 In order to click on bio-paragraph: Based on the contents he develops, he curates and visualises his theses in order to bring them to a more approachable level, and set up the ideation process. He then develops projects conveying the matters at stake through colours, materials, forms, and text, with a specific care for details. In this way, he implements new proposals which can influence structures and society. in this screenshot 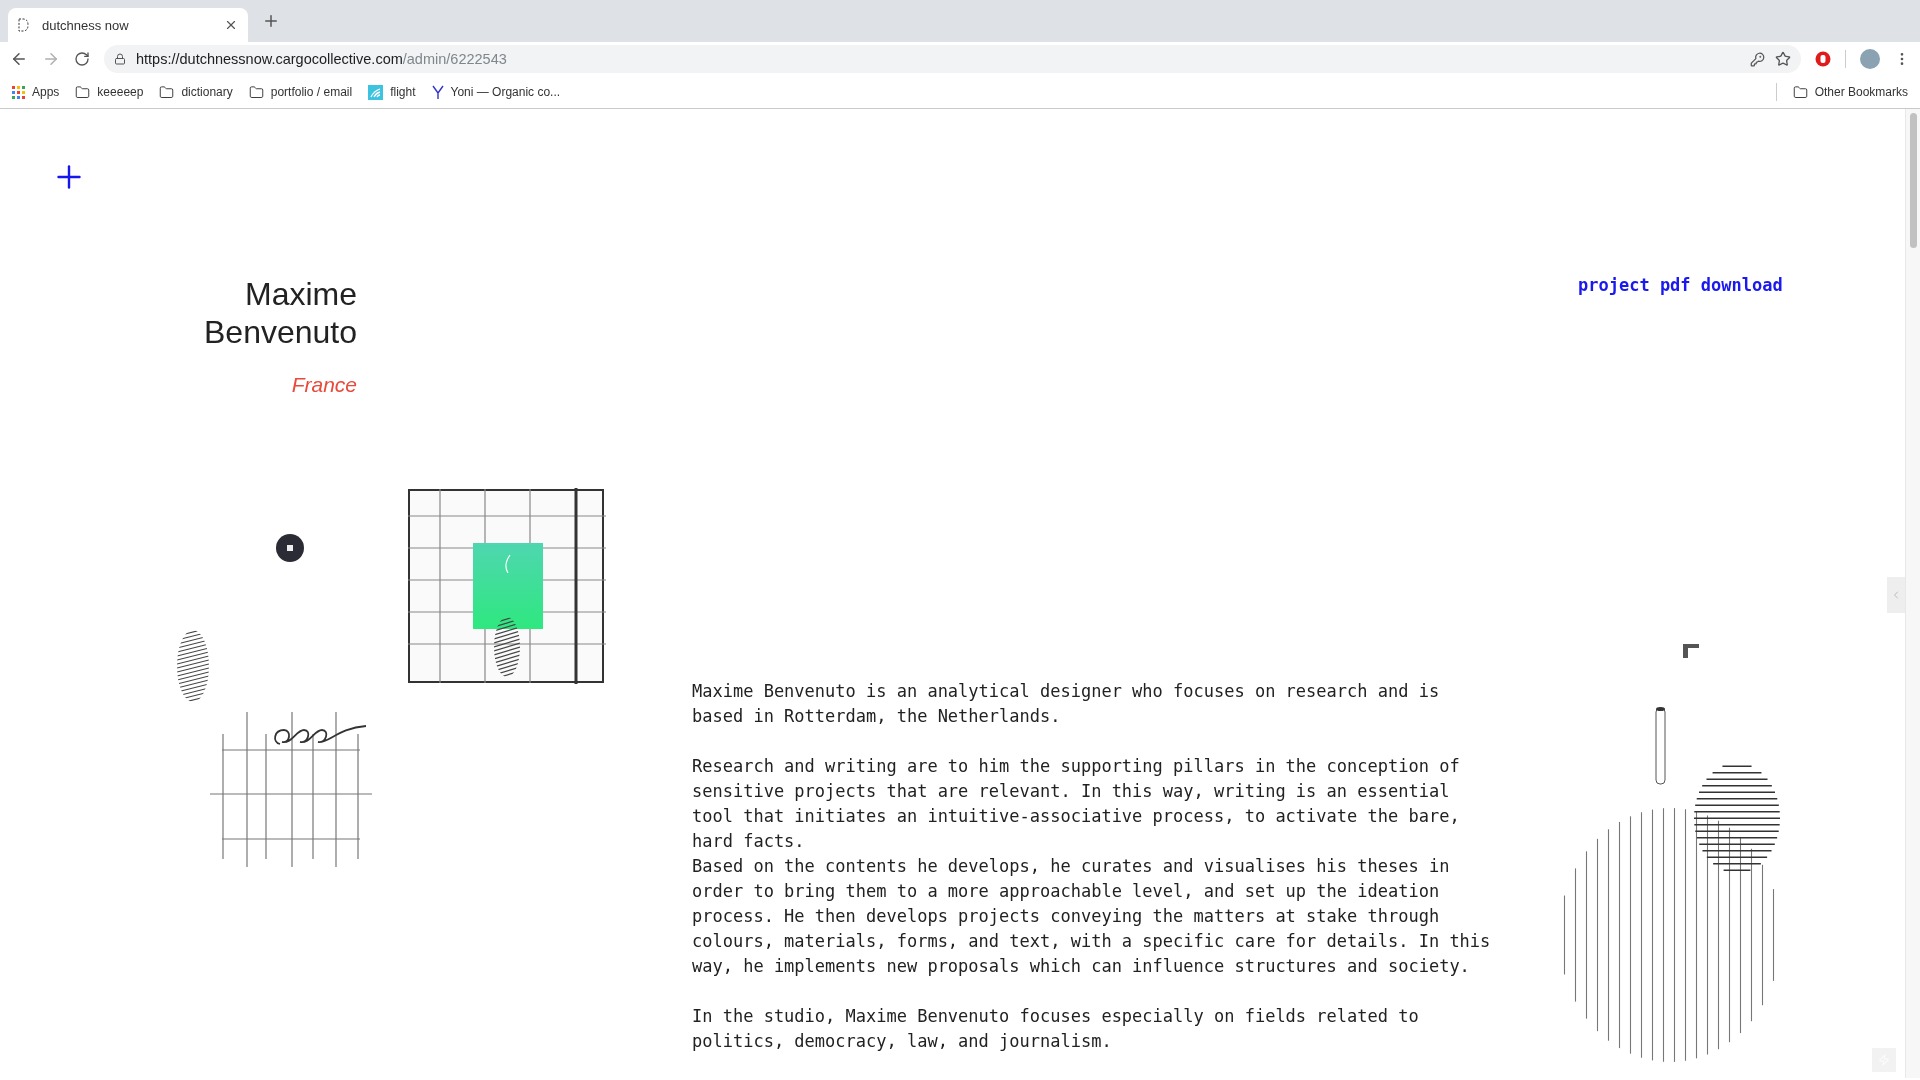, I will do `click(1092, 916)`.